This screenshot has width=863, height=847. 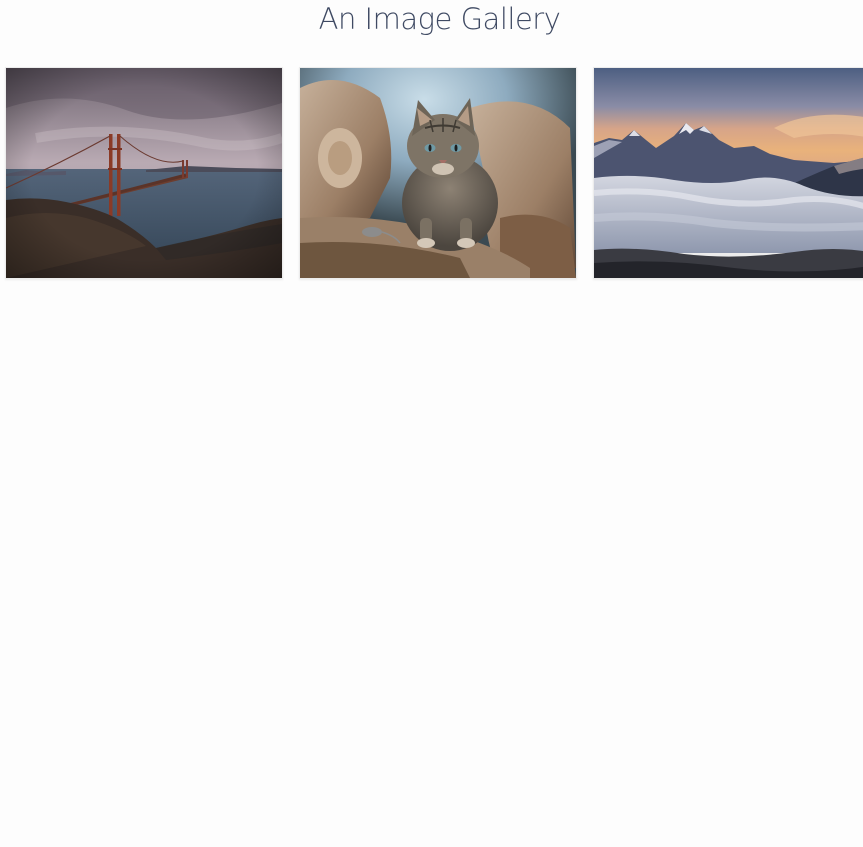 I want to click on gallery-image-bridge, so click(x=144, y=173).